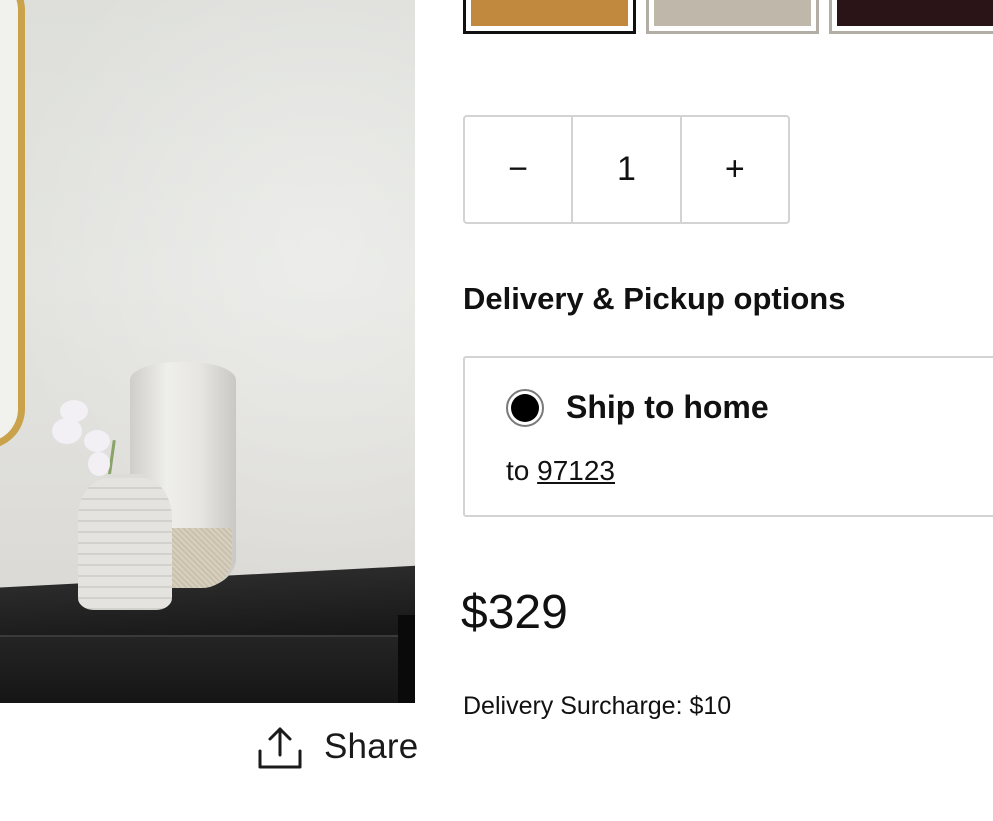 The image size is (993, 821). Describe the element at coordinates (667, 407) in the screenshot. I see `ship-to-home-label: Ship to home` at that location.